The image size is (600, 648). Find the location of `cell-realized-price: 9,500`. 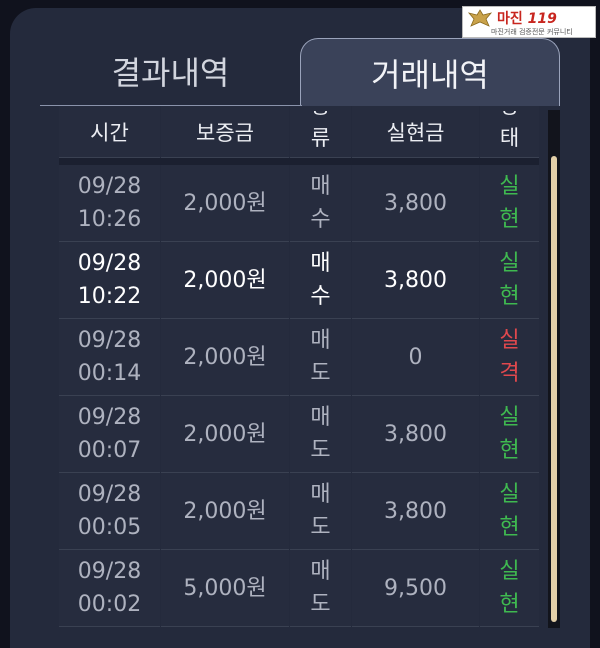

cell-realized-price: 9,500 is located at coordinates (415, 588).